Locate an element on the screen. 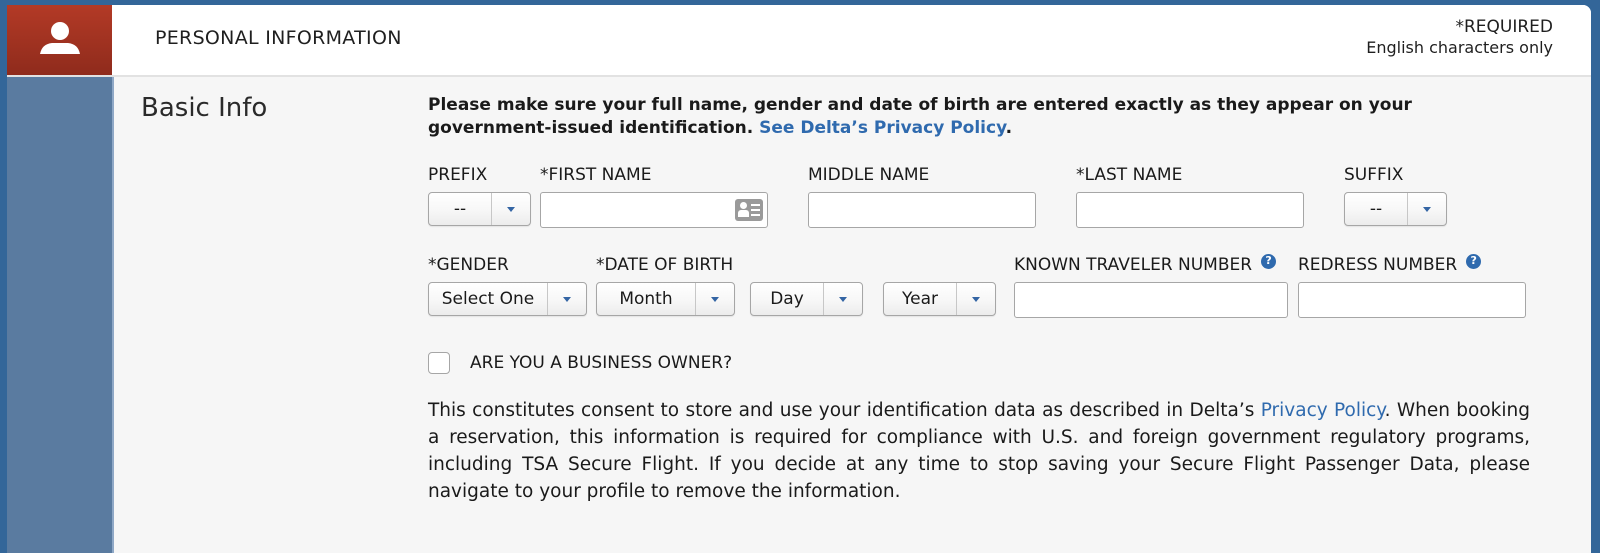  charset-note: English characters only is located at coordinates (1459, 47).